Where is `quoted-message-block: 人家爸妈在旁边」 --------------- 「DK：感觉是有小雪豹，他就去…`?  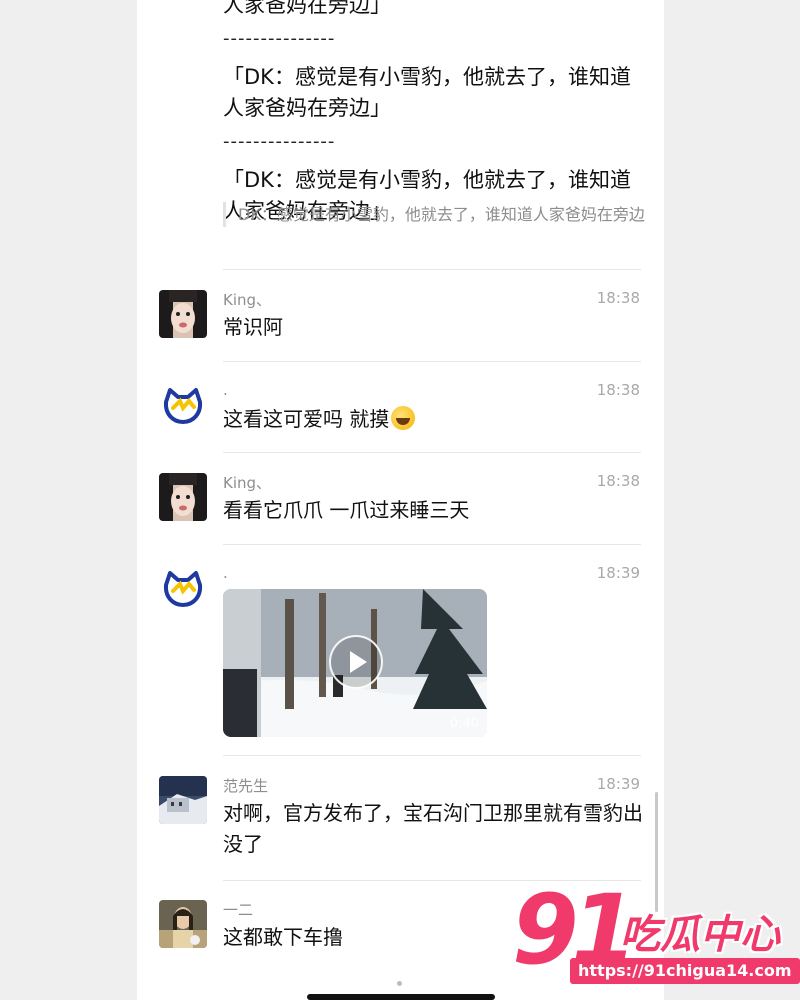 quoted-message-block: 人家爸妈在旁边」 --------------- 「DK：感觉是有小雪豹，他就去… is located at coordinates (433, 113).